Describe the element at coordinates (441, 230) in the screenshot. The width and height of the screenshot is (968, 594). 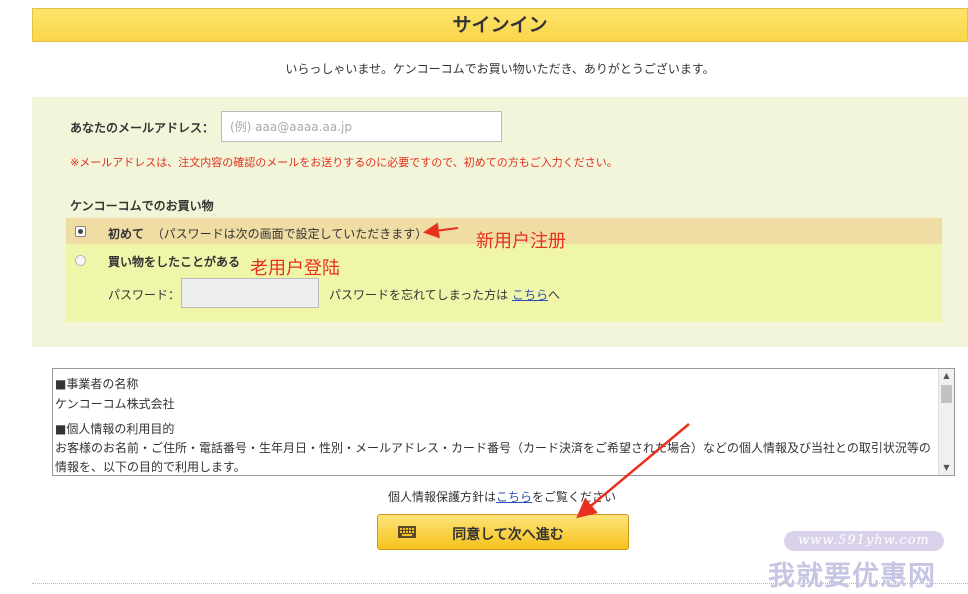
I see `arrow-to-first-time` at that location.